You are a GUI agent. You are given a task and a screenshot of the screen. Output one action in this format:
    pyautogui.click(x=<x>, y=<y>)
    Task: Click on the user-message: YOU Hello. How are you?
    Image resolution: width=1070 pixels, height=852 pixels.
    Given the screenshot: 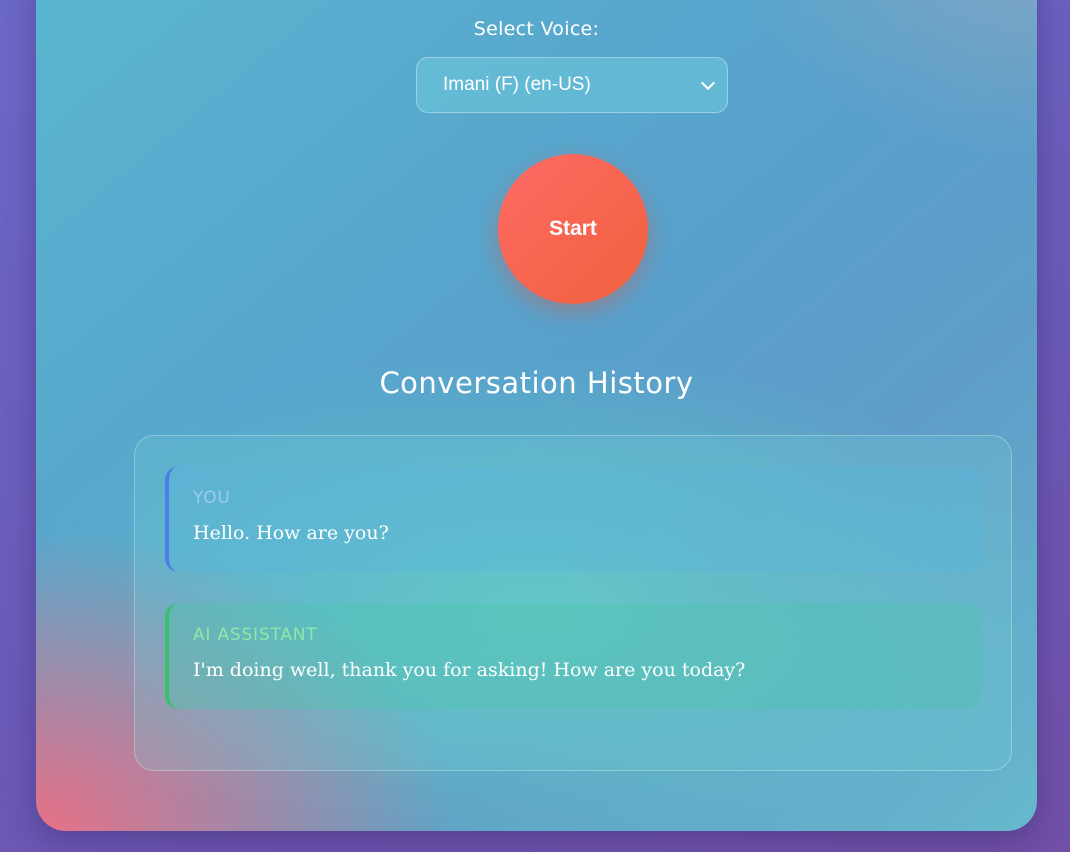 What is the action you would take?
    pyautogui.click(x=573, y=519)
    